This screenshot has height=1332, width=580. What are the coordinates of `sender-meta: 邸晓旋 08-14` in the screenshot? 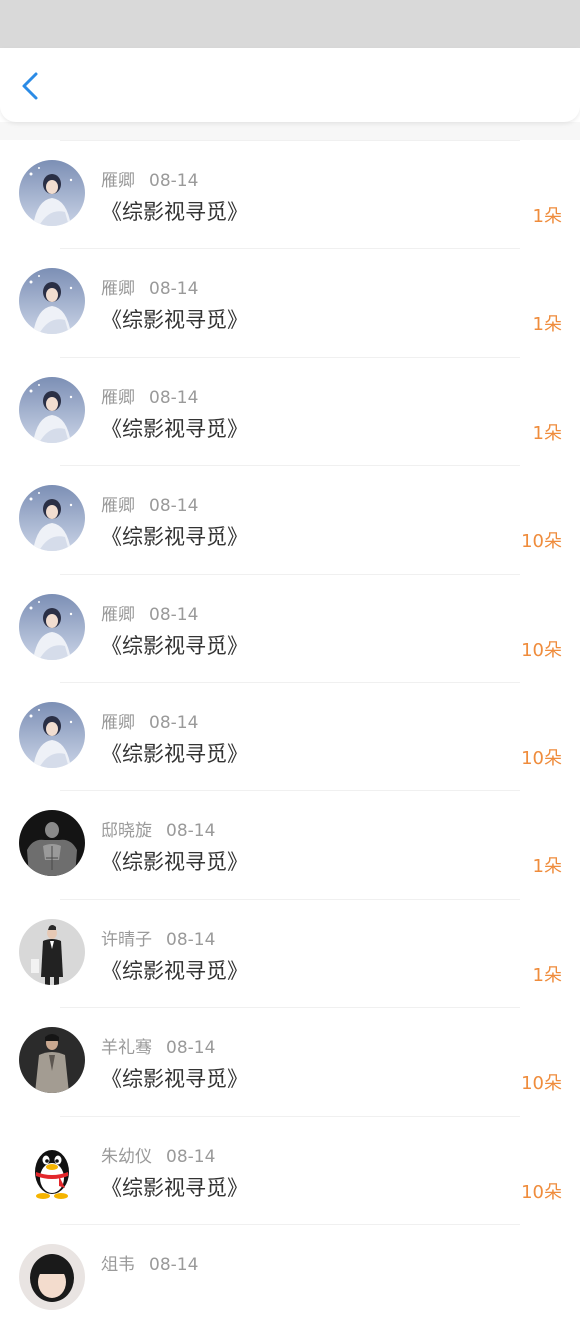 It's located at (158, 828).